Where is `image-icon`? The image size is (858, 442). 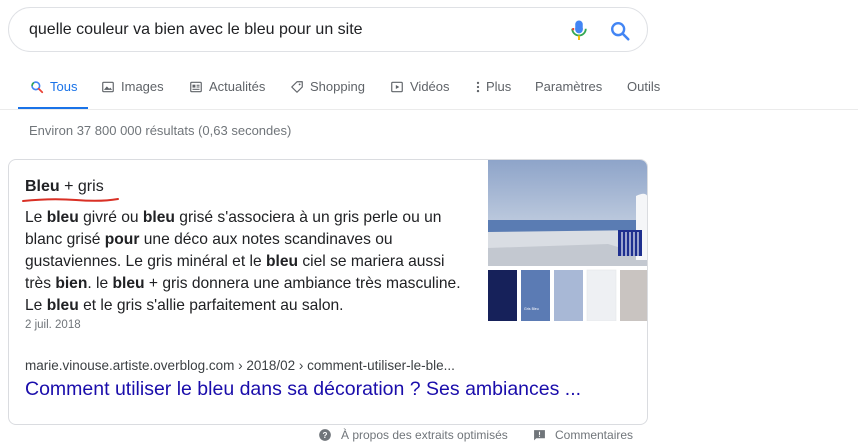 image-icon is located at coordinates (108, 87).